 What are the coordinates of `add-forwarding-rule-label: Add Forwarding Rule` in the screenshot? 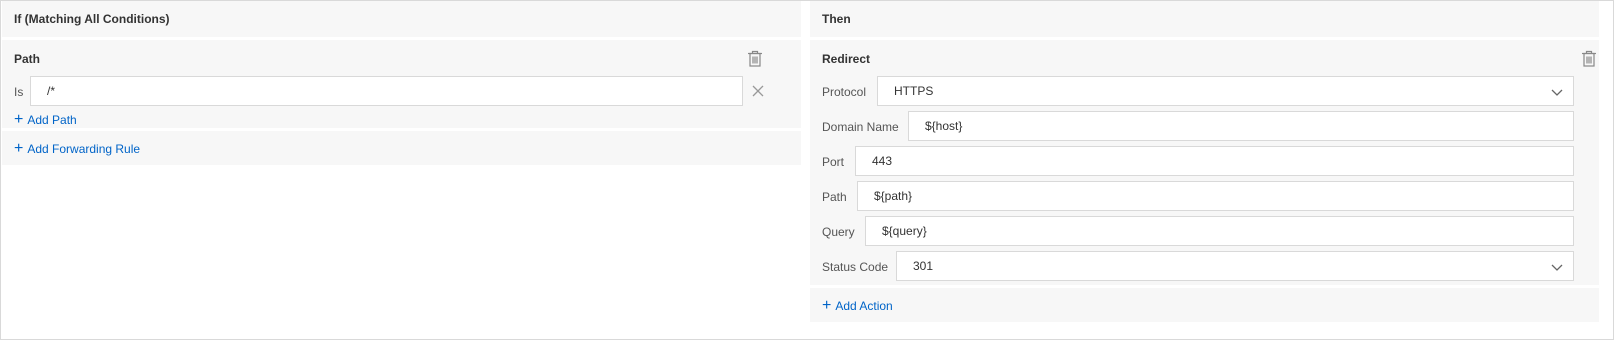 It's located at (84, 149).